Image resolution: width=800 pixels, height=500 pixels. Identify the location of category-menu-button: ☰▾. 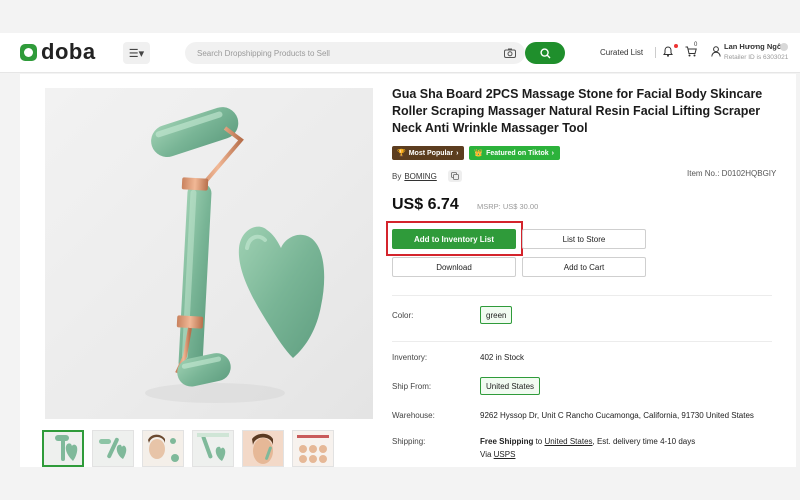
(136, 53).